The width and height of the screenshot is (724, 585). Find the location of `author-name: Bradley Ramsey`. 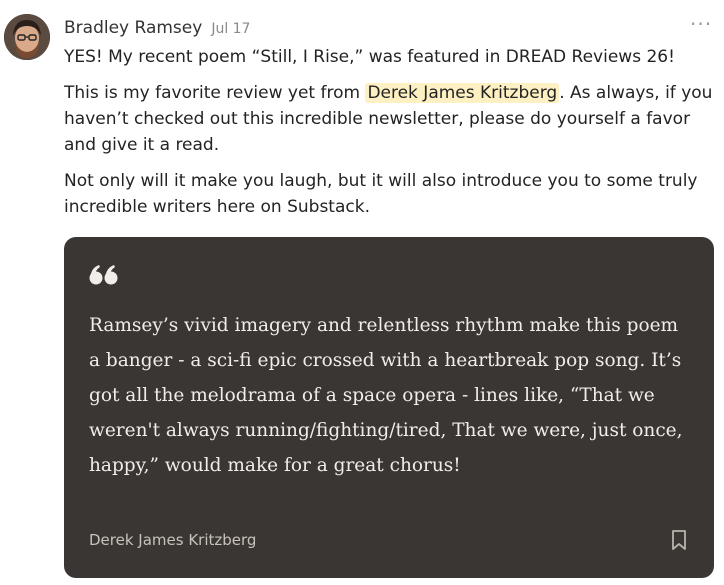

author-name: Bradley Ramsey is located at coordinates (133, 28).